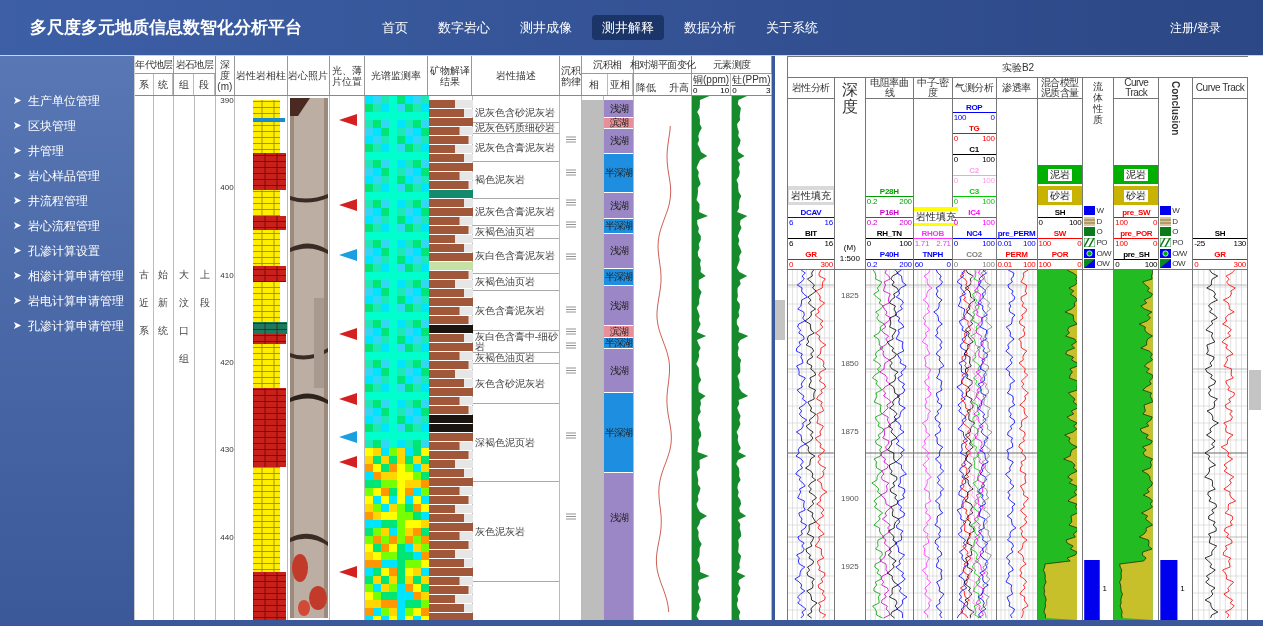 The width and height of the screenshot is (1263, 626). I want to click on scale-value: 1.71, so click(922, 243).